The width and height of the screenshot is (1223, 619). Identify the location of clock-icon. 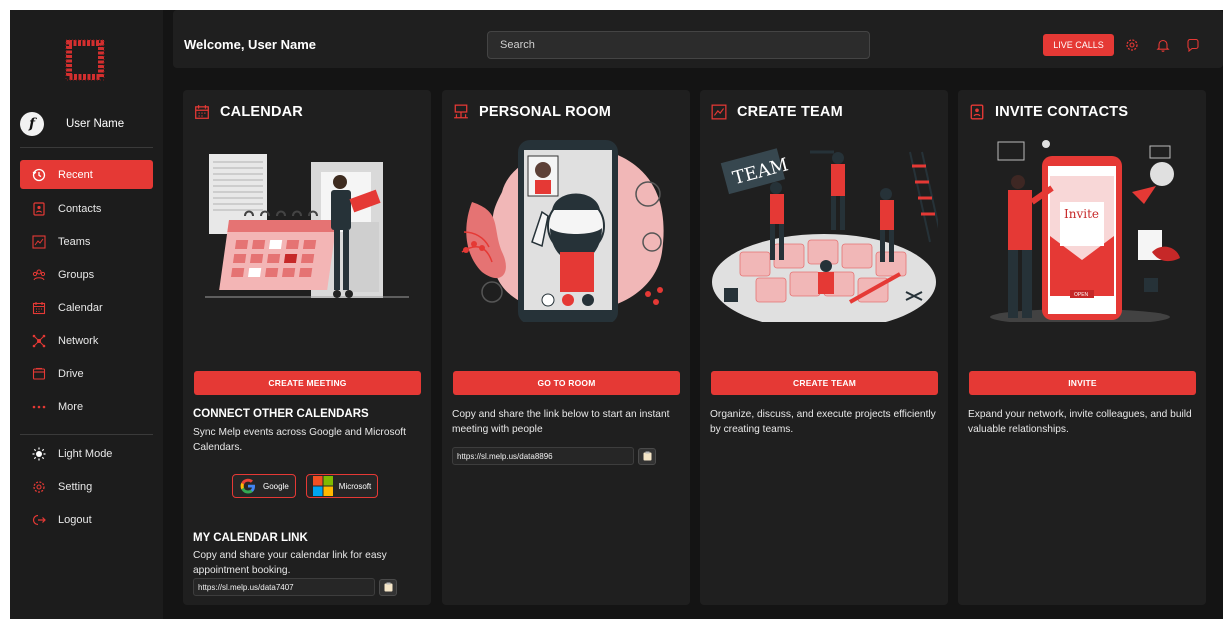
(39, 175).